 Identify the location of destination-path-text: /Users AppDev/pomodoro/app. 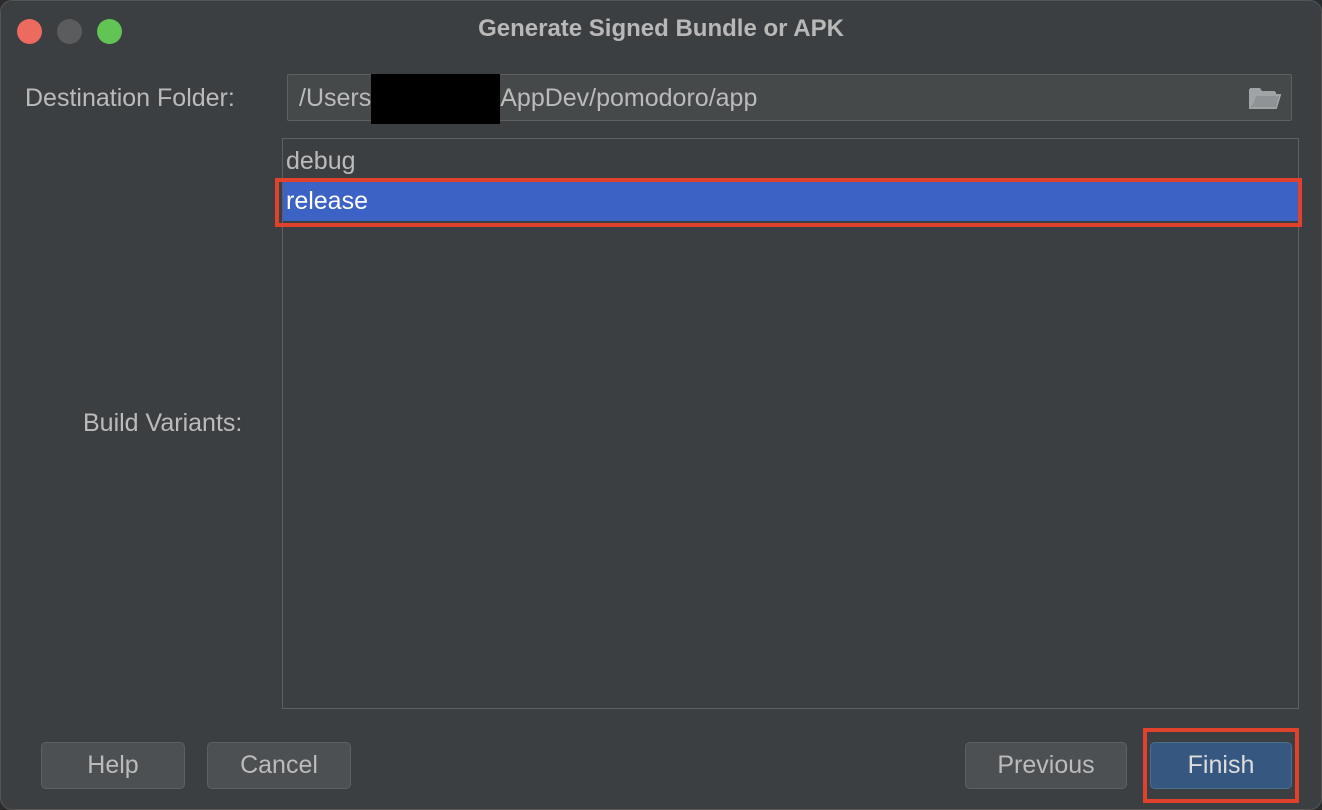
(528, 99).